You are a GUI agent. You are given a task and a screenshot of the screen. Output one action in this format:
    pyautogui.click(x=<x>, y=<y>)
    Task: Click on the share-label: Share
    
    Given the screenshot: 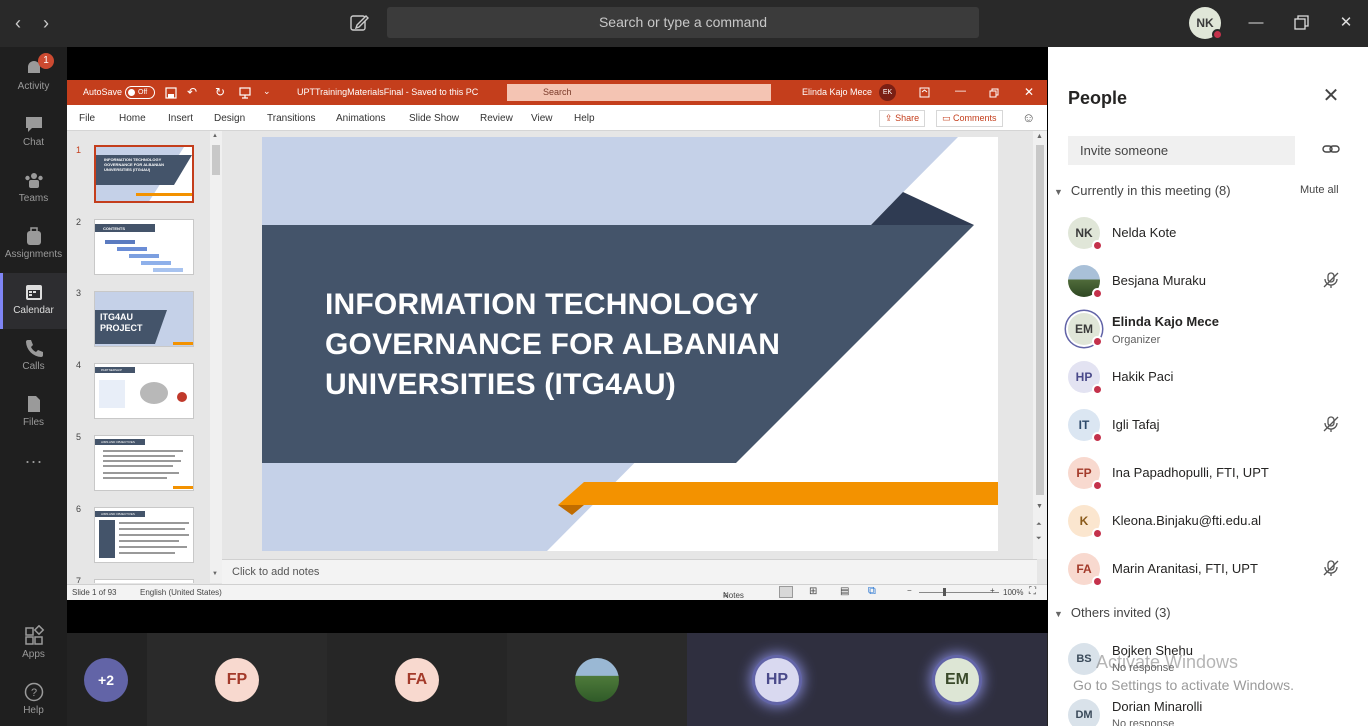 What is the action you would take?
    pyautogui.click(x=907, y=118)
    